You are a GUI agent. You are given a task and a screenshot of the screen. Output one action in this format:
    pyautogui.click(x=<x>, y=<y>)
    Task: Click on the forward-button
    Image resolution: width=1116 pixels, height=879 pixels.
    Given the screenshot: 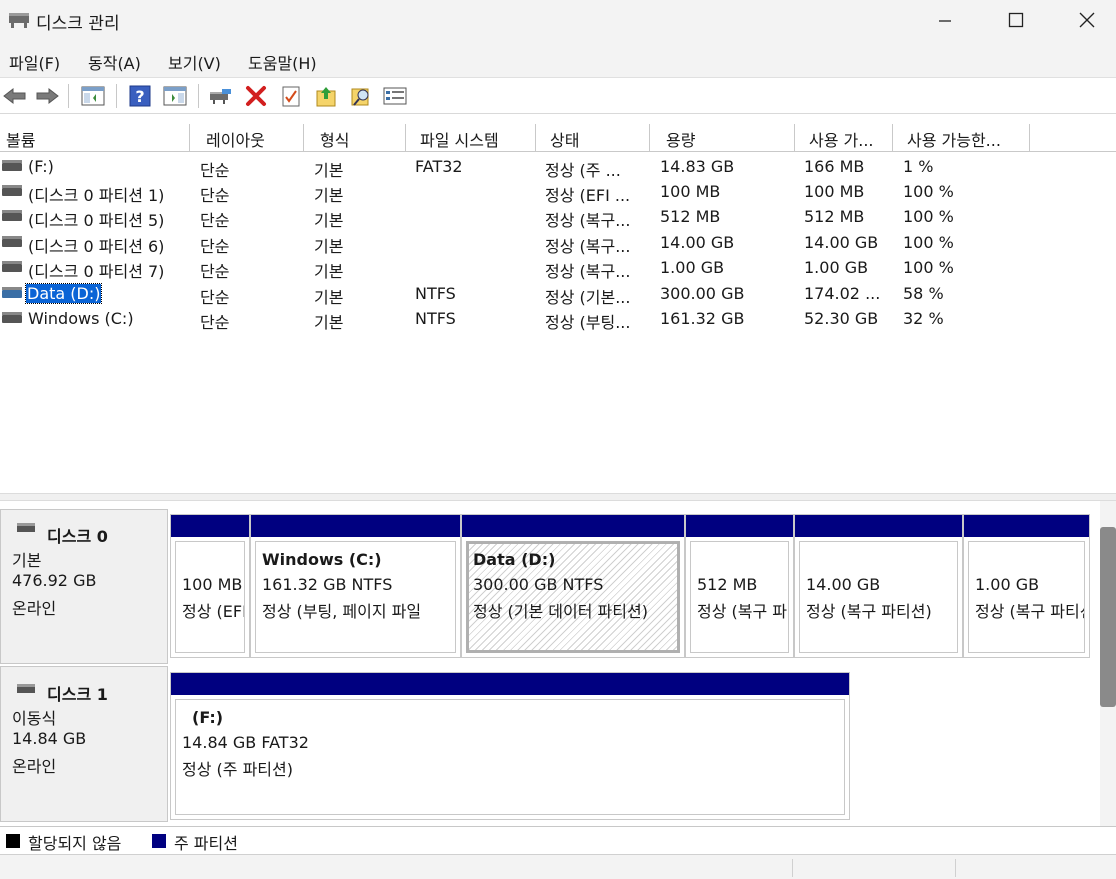 What is the action you would take?
    pyautogui.click(x=47, y=96)
    